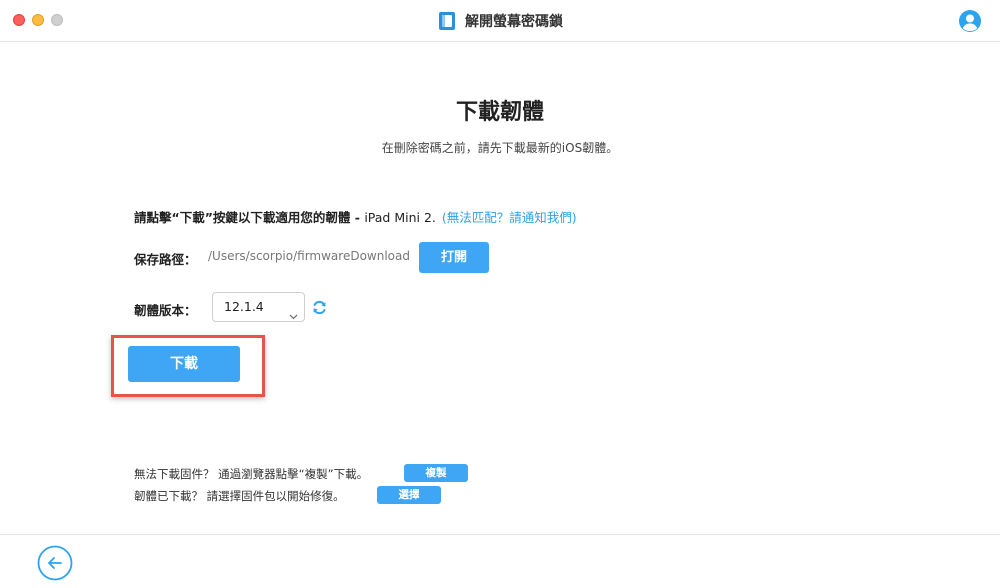 This screenshot has height=588, width=1000. I want to click on copy-button: 複製, so click(436, 473).